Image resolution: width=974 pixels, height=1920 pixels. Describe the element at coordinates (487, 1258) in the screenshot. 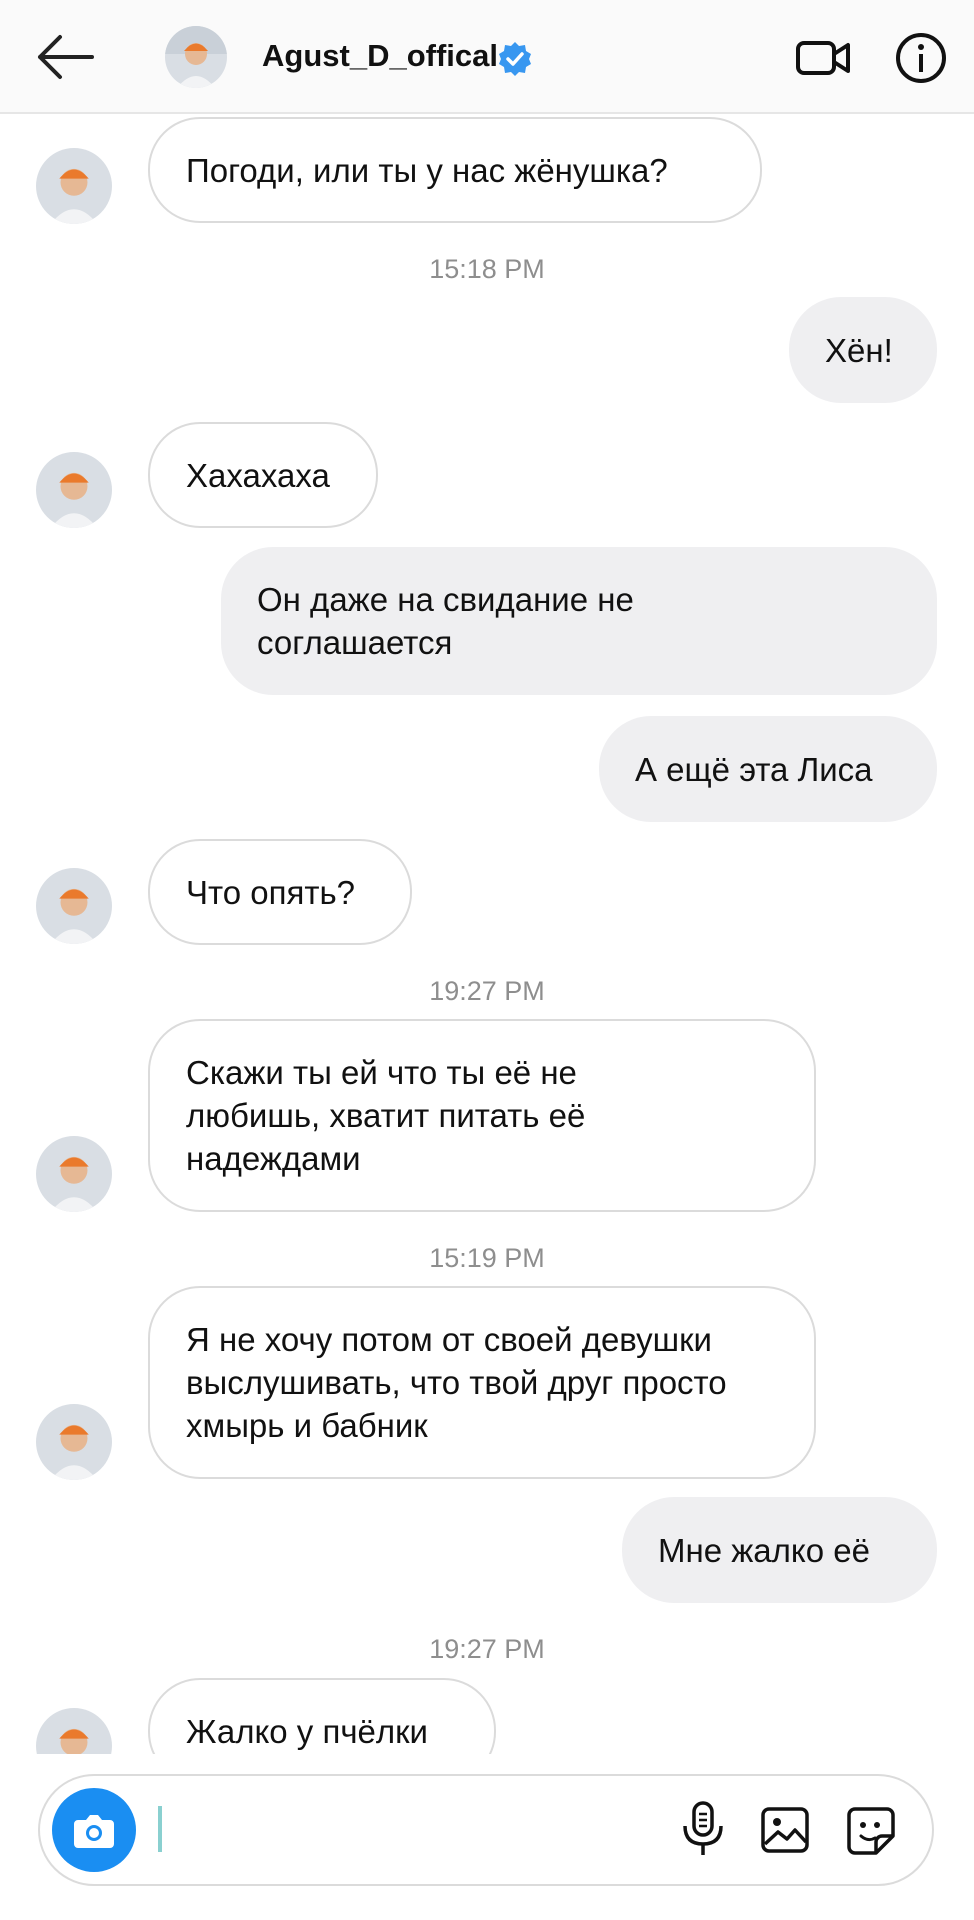

I see `message-timestamp: 15:19 PM` at that location.